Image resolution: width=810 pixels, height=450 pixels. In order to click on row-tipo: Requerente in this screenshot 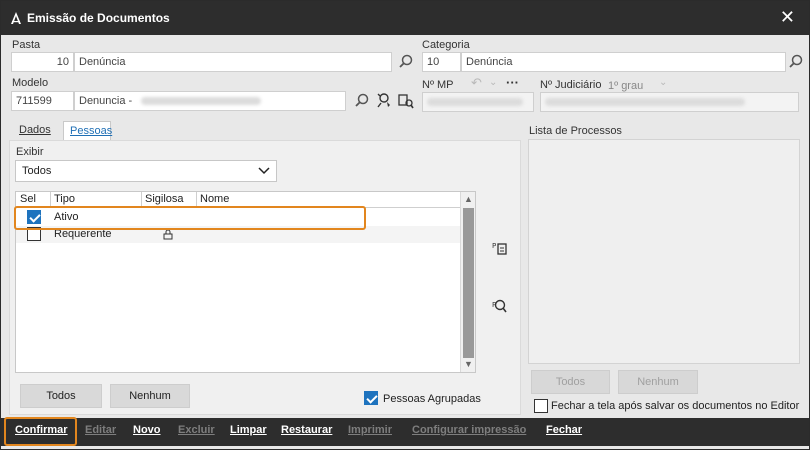, I will do `click(83, 234)`.